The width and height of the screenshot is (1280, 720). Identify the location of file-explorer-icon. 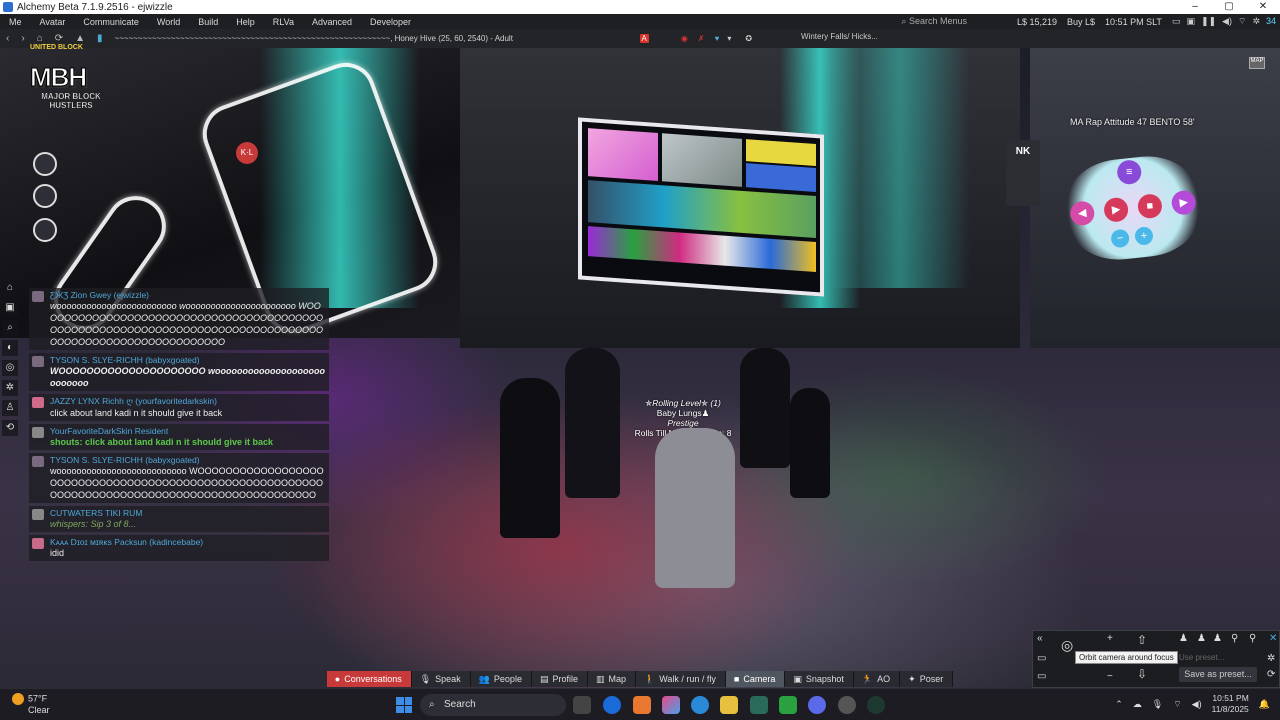
(729, 705).